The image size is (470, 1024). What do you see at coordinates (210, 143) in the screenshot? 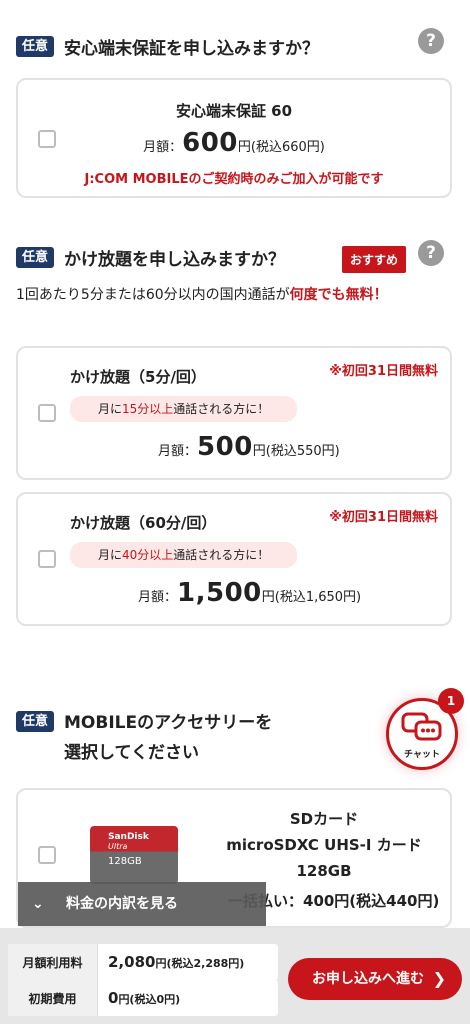
I see `price-value: 600` at bounding box center [210, 143].